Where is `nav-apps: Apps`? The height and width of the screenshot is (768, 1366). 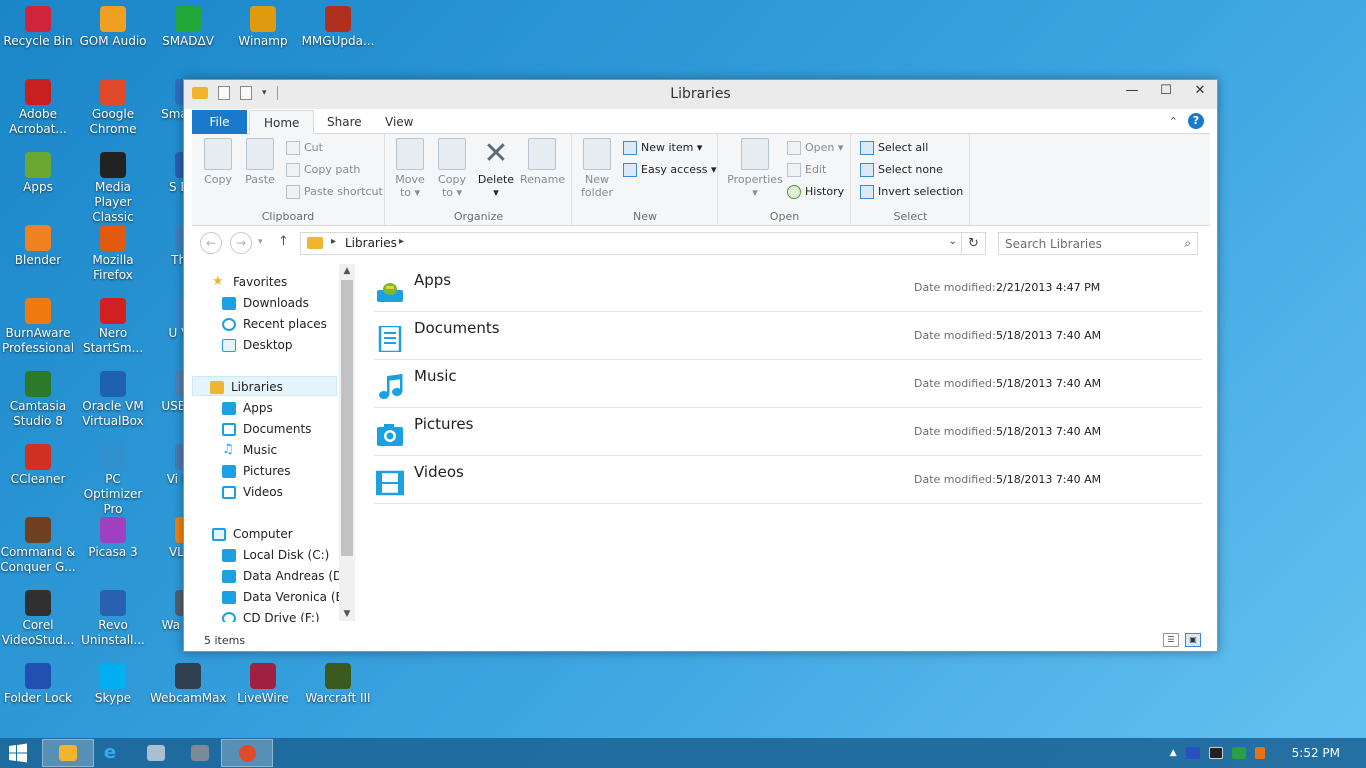
nav-apps: Apps is located at coordinates (247, 408).